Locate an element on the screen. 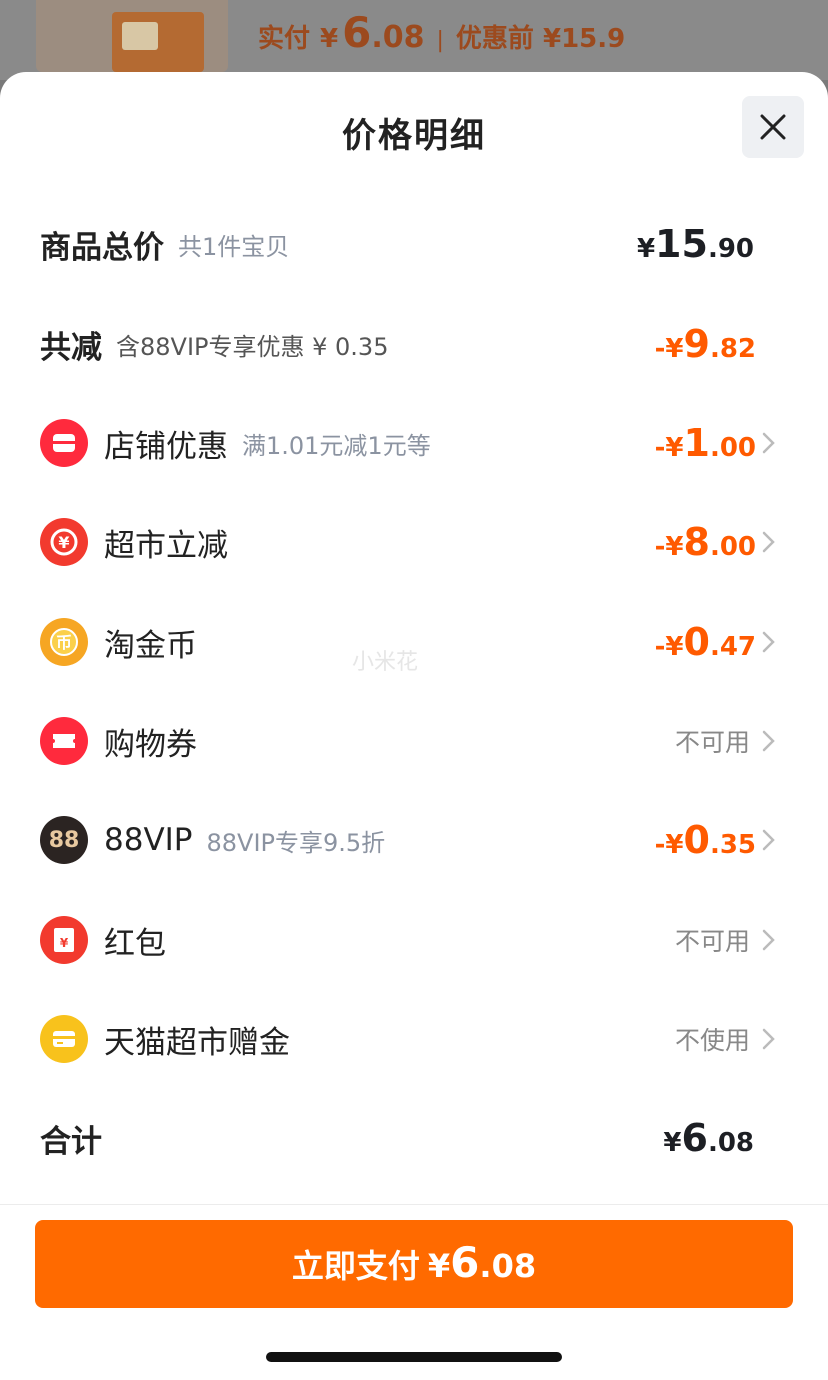 This screenshot has height=1380, width=828. watermark-text: 小米花 is located at coordinates (385, 662).